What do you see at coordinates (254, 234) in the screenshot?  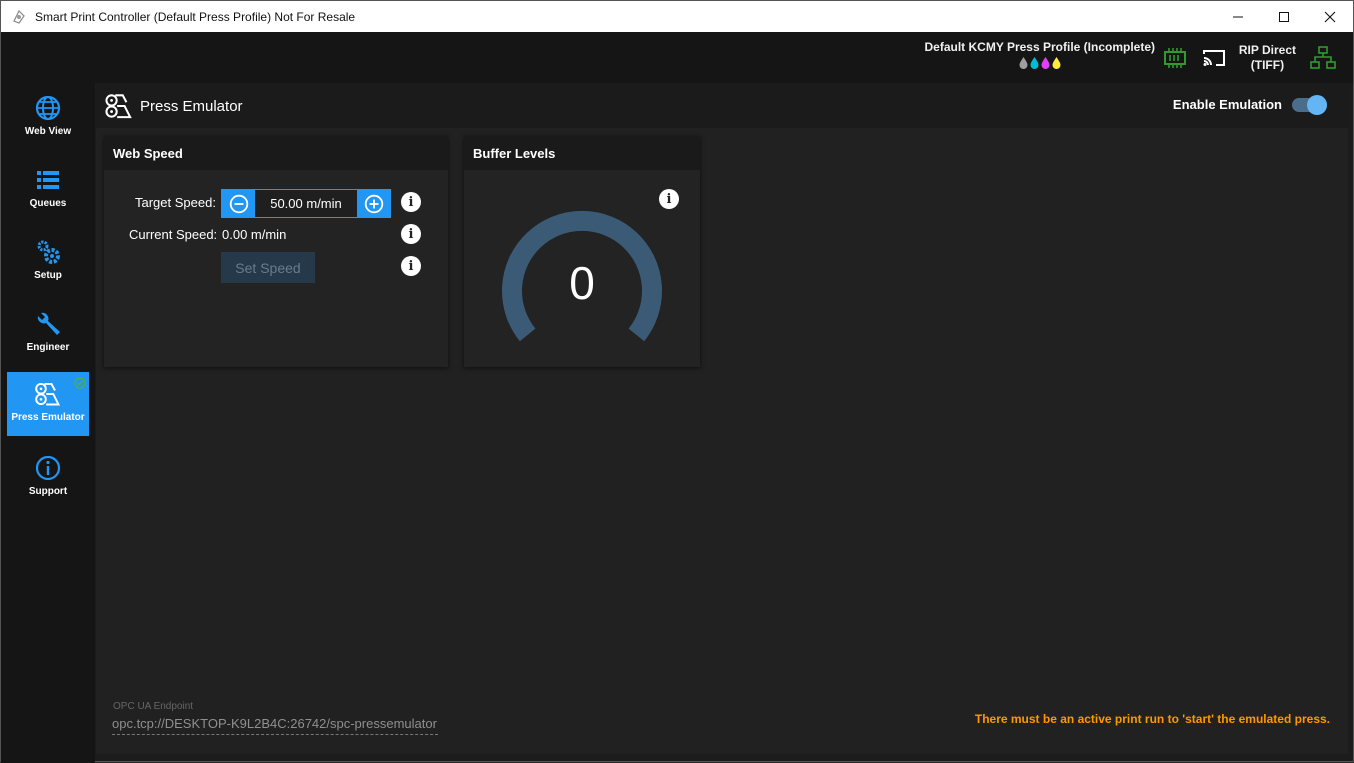 I see `current-speed-value: 0.00 m/min` at bounding box center [254, 234].